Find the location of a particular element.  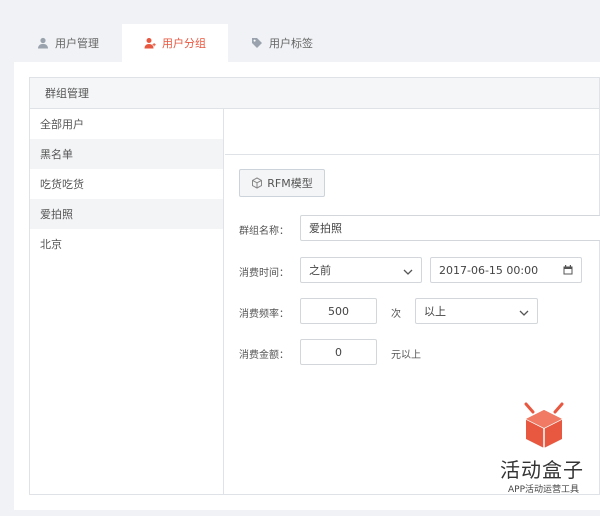

watermark-logo: 活动盒子 APP活动运营工具 is located at coordinates (544, 450).